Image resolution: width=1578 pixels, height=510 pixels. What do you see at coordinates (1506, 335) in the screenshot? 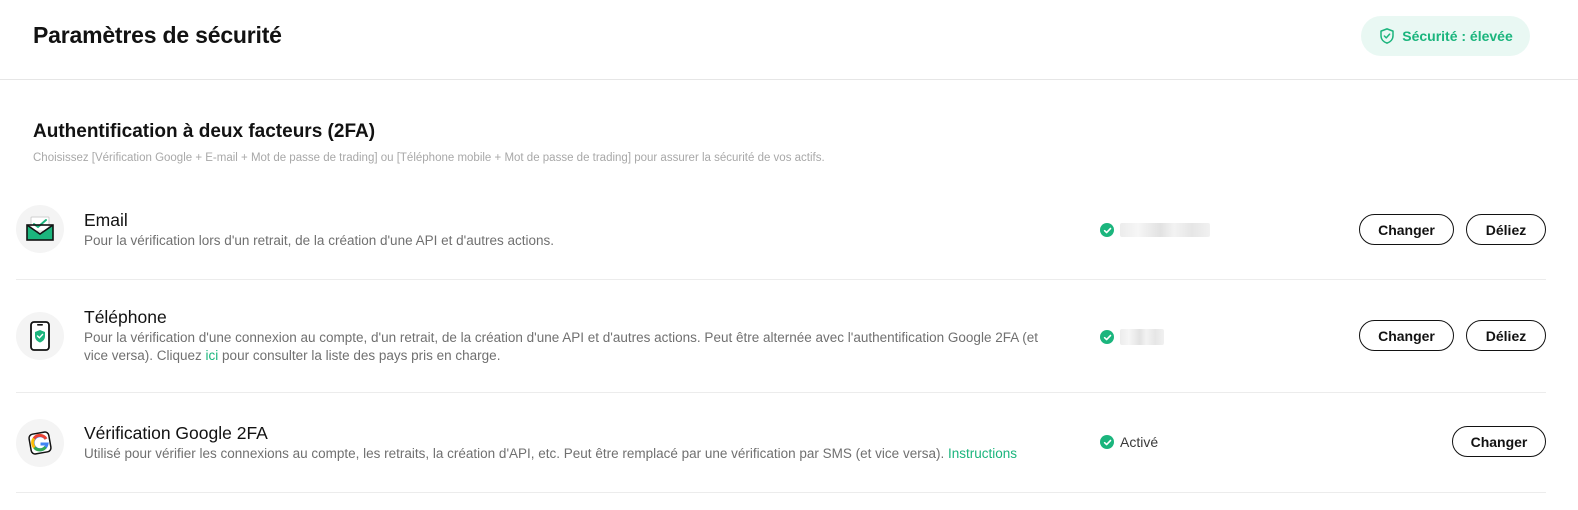
I see `unlink-phone-button: Déliez` at bounding box center [1506, 335].